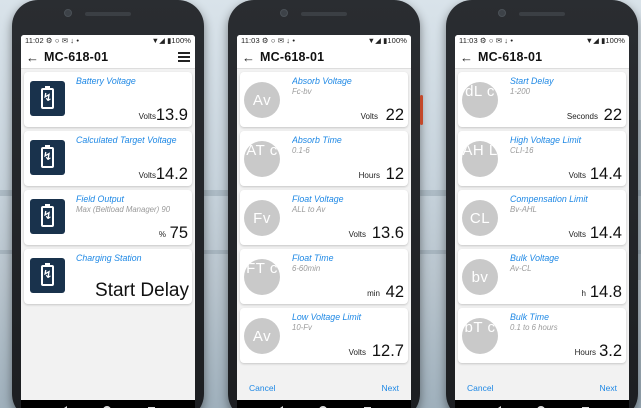  I want to click on card-label: Start Delay, so click(532, 81).